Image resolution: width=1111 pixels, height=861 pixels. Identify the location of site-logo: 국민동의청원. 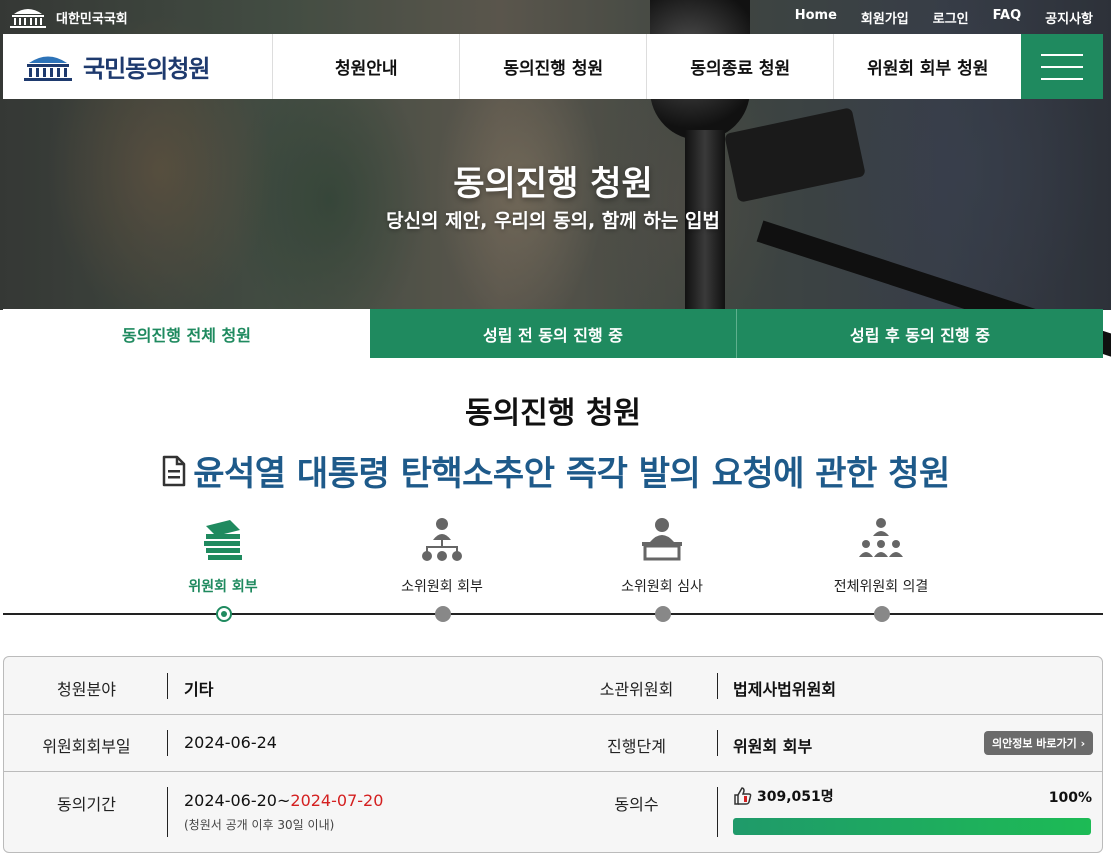
(138, 66).